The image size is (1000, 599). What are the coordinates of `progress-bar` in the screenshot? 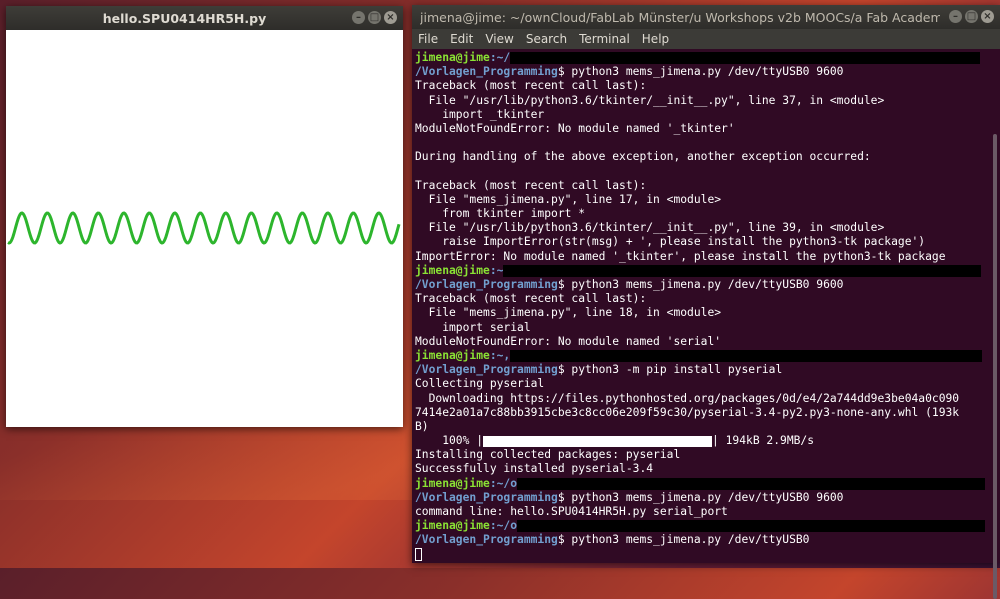 It's located at (598, 441).